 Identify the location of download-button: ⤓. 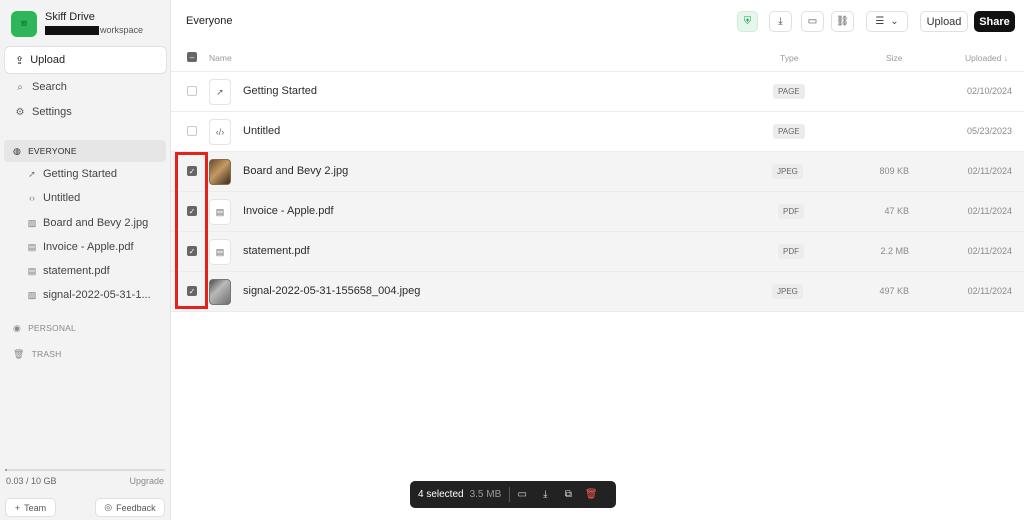
(780, 21).